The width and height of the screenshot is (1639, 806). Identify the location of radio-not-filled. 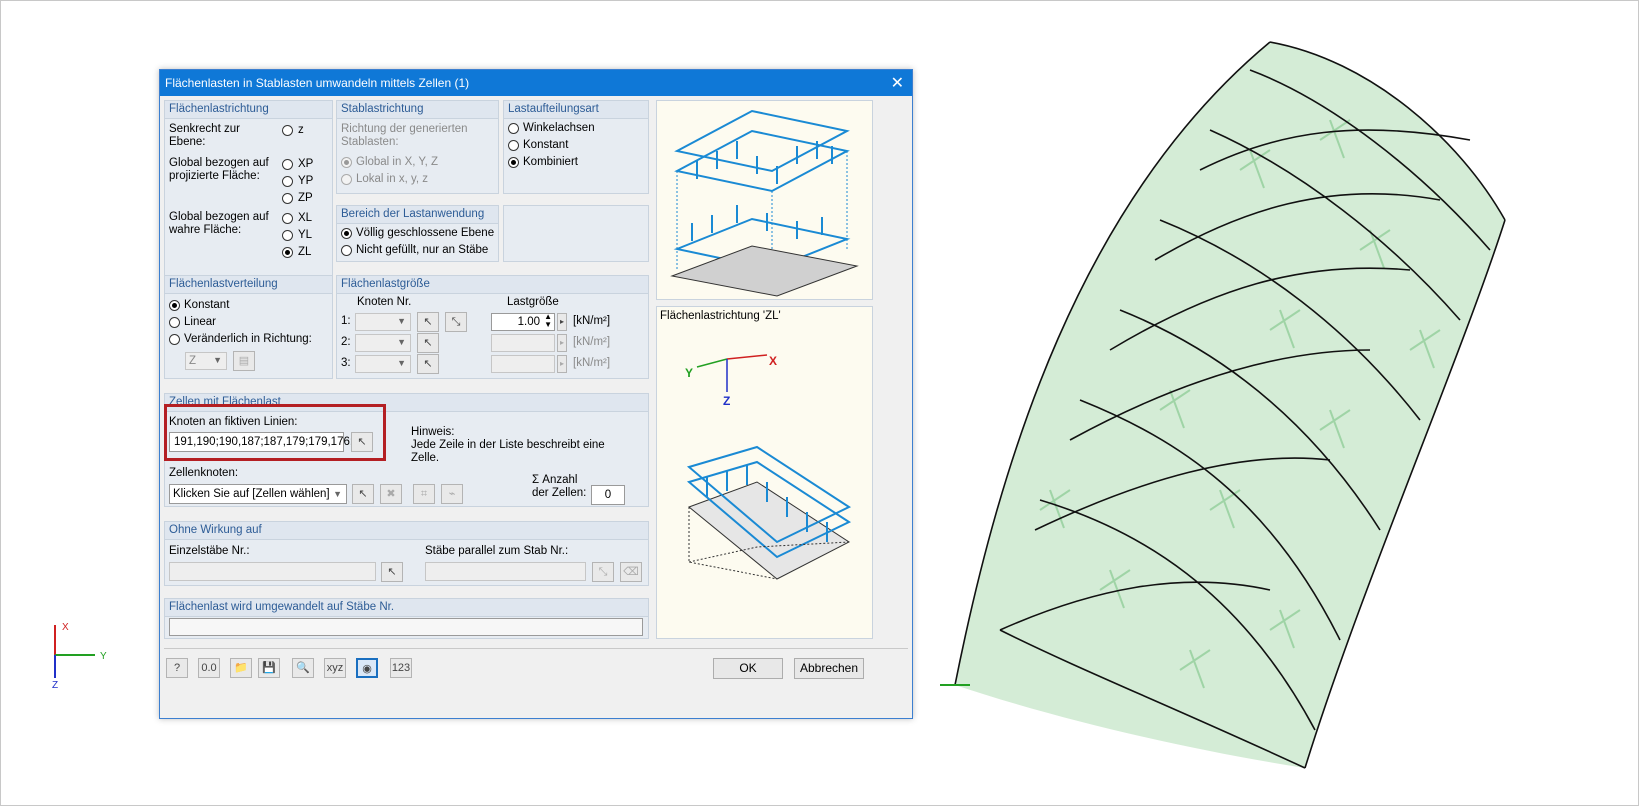
(346, 250).